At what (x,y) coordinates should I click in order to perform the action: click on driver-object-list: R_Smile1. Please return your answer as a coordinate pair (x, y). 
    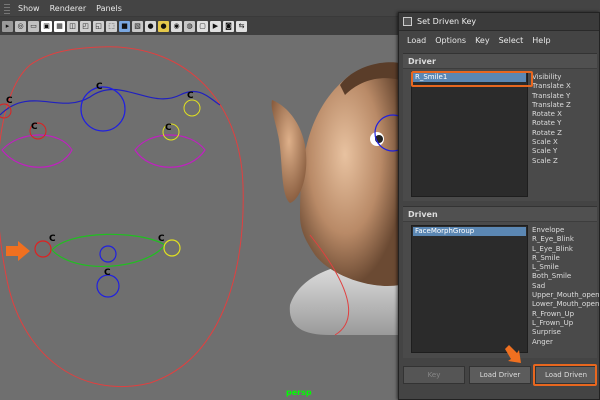
    Looking at the image, I should click on (469, 134).